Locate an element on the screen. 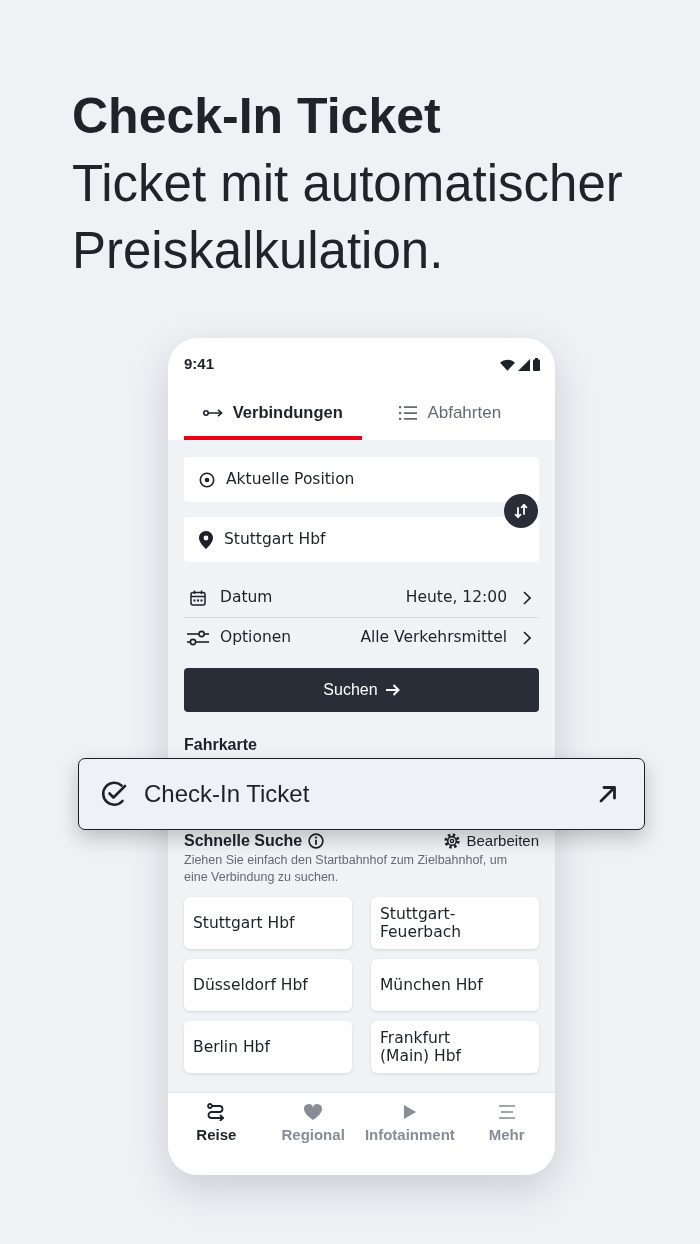 The height and width of the screenshot is (1244, 700). ticket-card: Check-In Ticket is located at coordinates (361, 794).